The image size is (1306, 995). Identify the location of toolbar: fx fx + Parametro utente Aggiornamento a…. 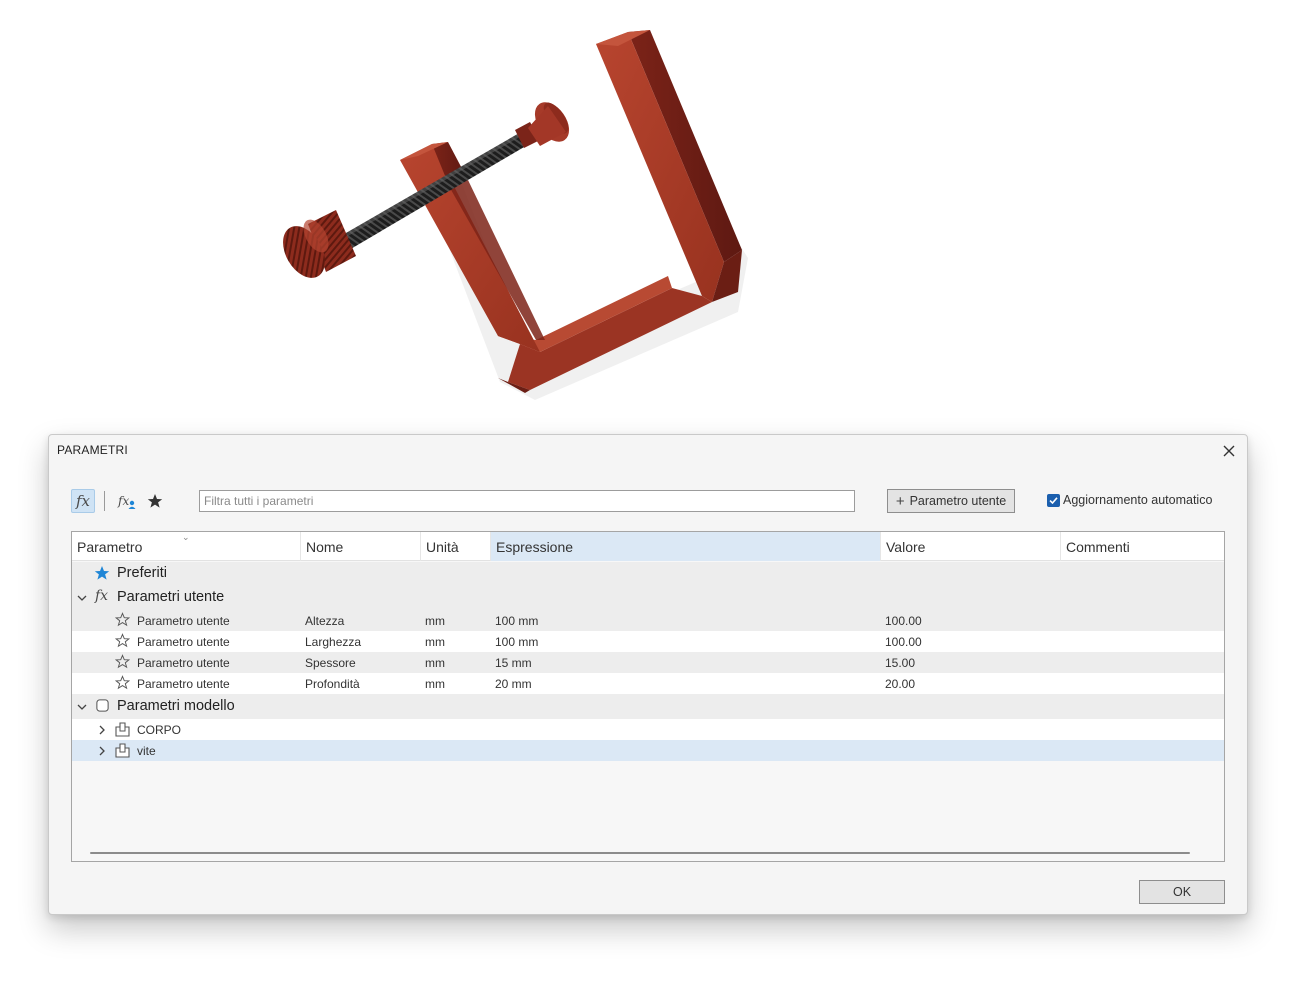
(651, 502).